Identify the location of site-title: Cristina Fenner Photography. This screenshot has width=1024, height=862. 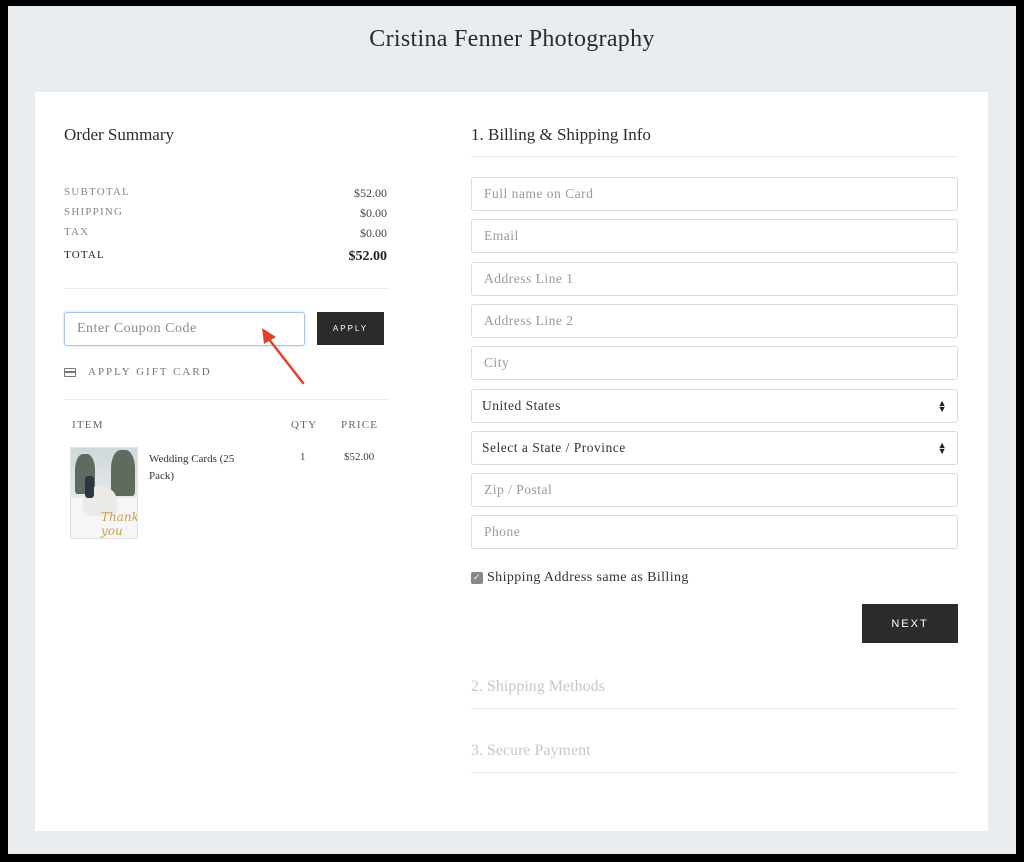
(512, 39).